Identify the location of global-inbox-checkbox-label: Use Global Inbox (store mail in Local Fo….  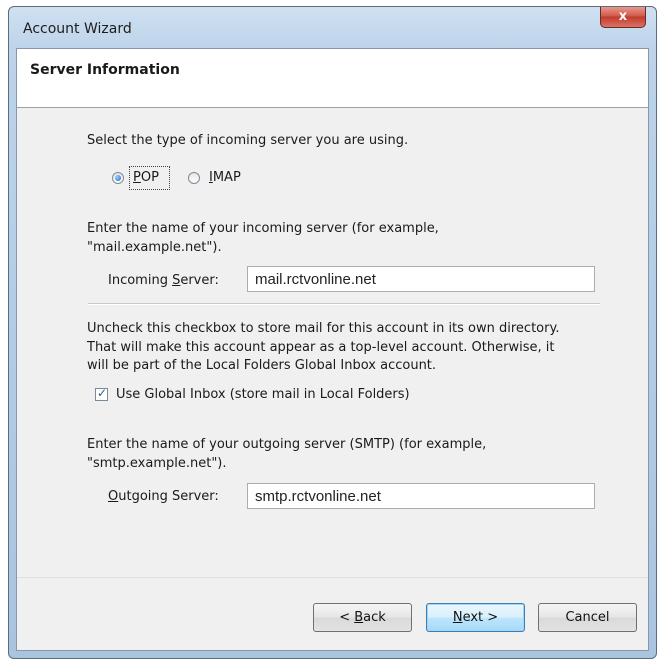
(263, 394).